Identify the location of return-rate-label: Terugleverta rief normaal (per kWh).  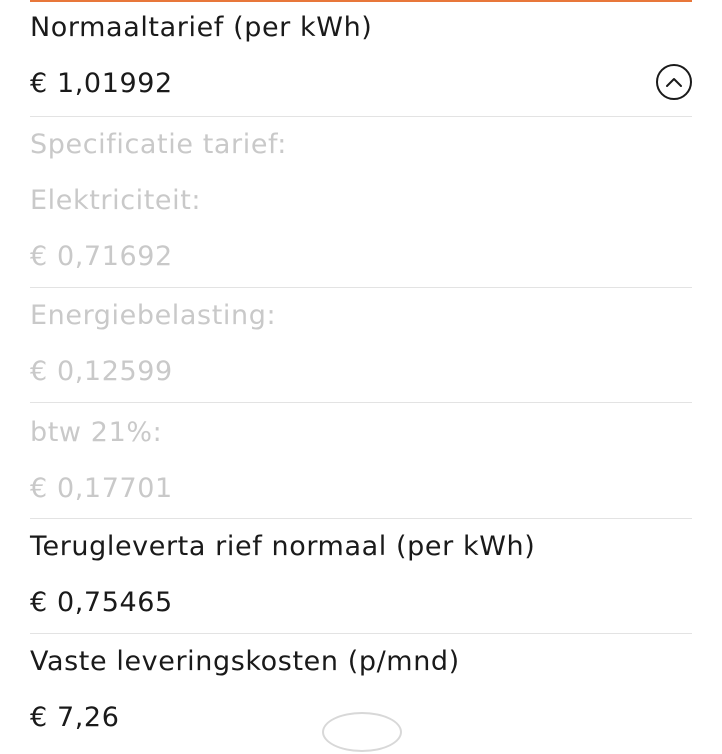
(283, 546).